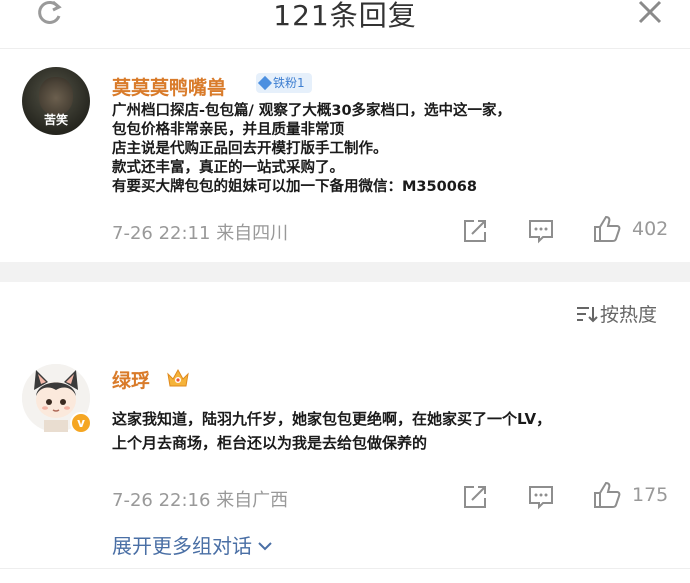 The image size is (690, 583). What do you see at coordinates (265, 546) in the screenshot?
I see `chevron-down-icon` at bounding box center [265, 546].